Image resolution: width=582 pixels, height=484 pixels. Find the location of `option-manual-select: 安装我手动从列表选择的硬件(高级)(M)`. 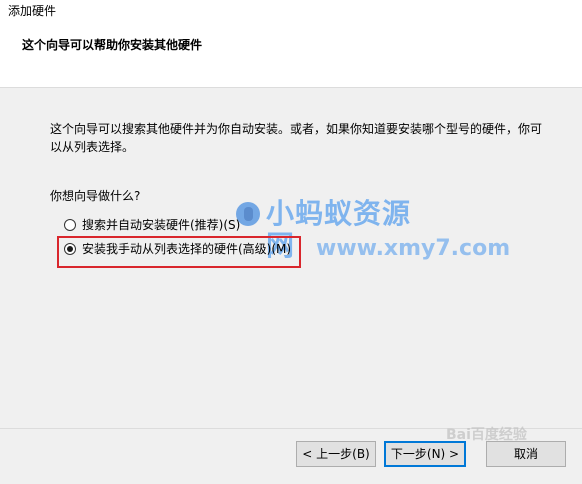

option-manual-select: 安装我手动从列表选择的硬件(高级)(M) is located at coordinates (177, 249).